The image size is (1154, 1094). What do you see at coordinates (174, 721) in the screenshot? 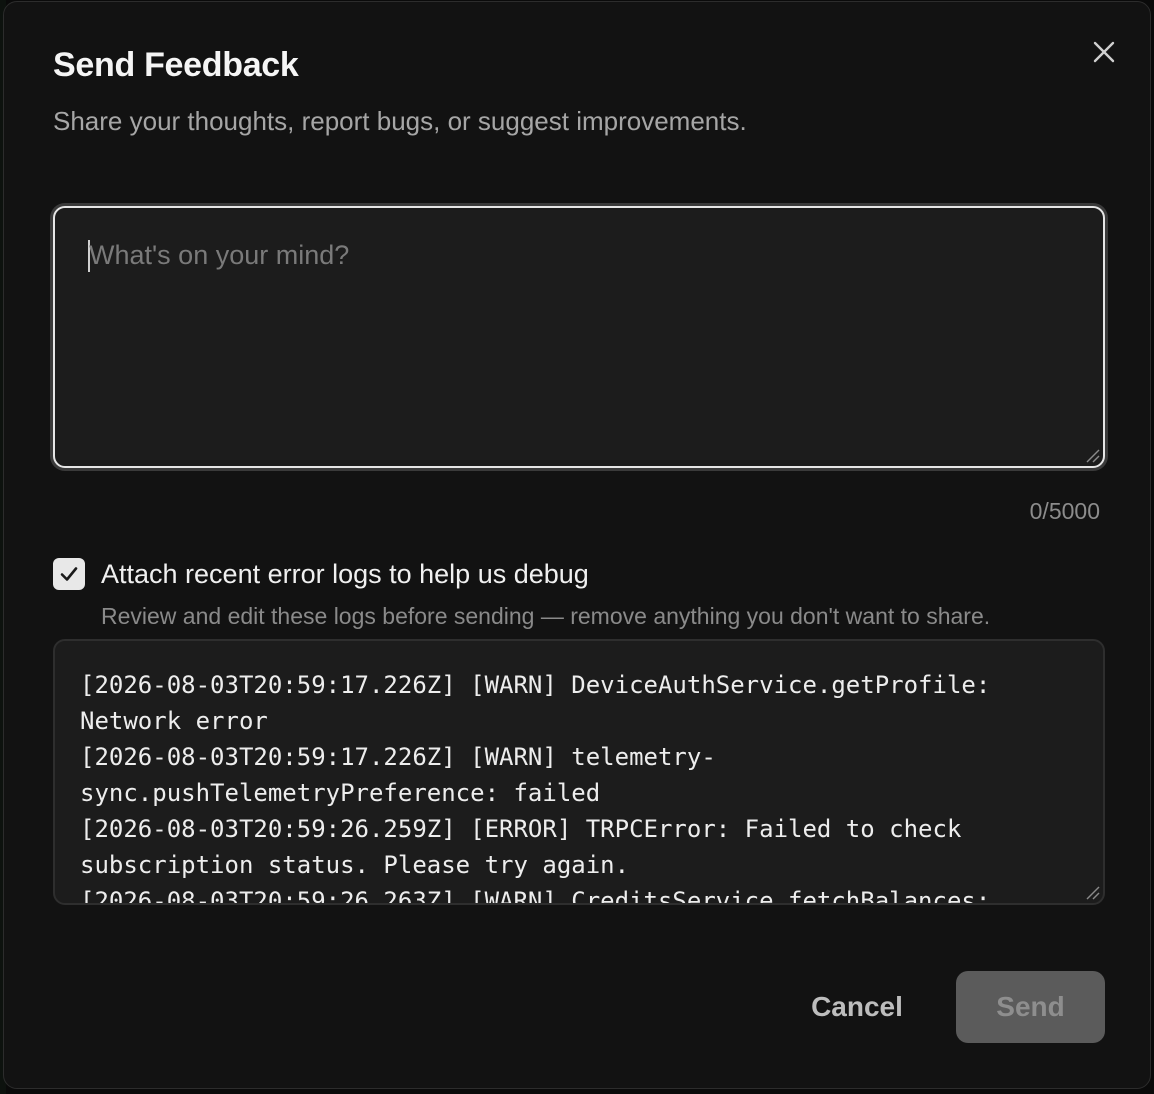
I see `log-line: Network error` at bounding box center [174, 721].